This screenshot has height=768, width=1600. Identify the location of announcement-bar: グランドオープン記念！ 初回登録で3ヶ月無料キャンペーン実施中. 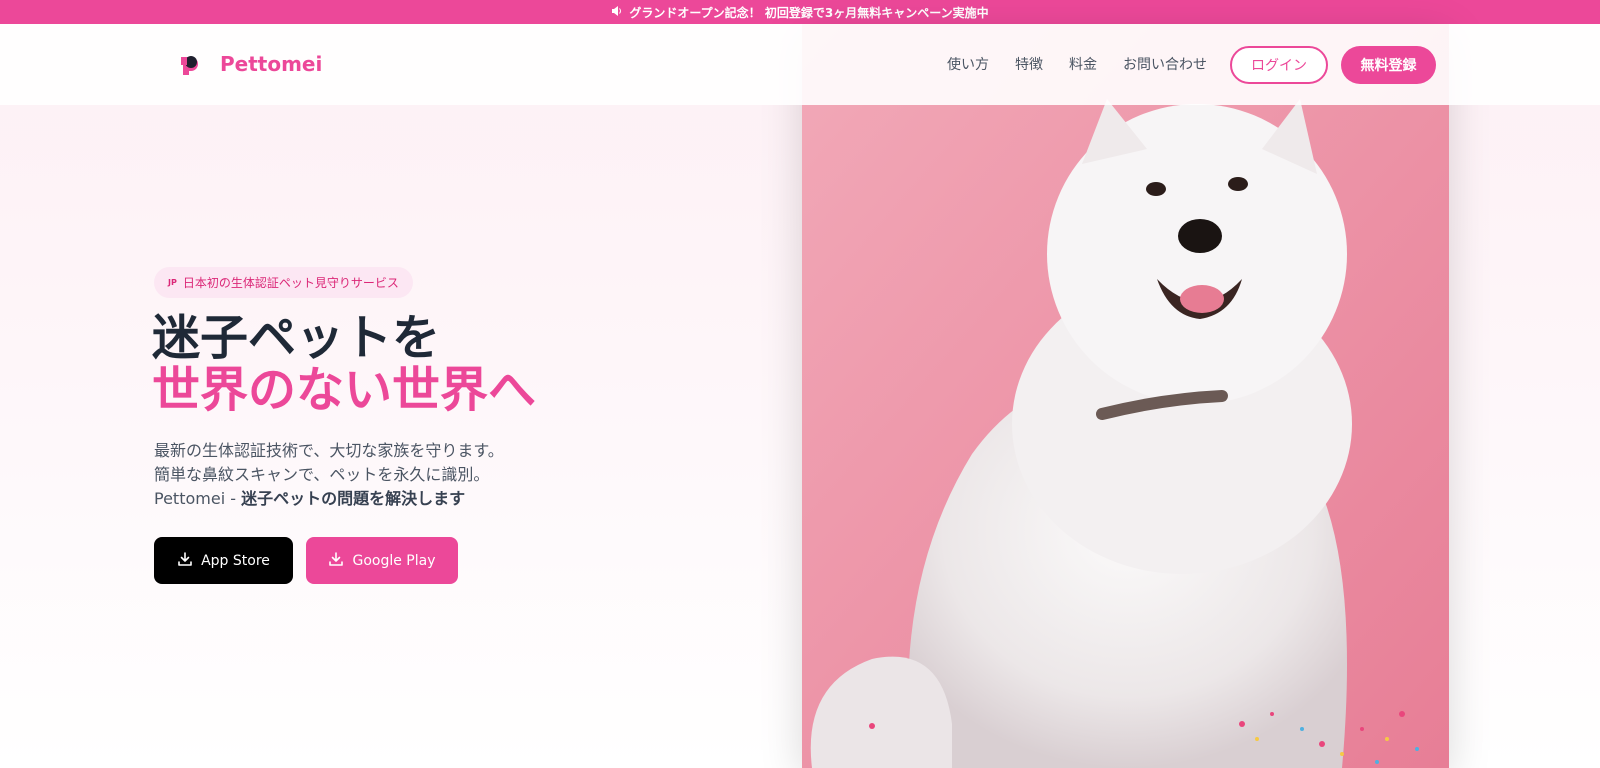
(800, 12).